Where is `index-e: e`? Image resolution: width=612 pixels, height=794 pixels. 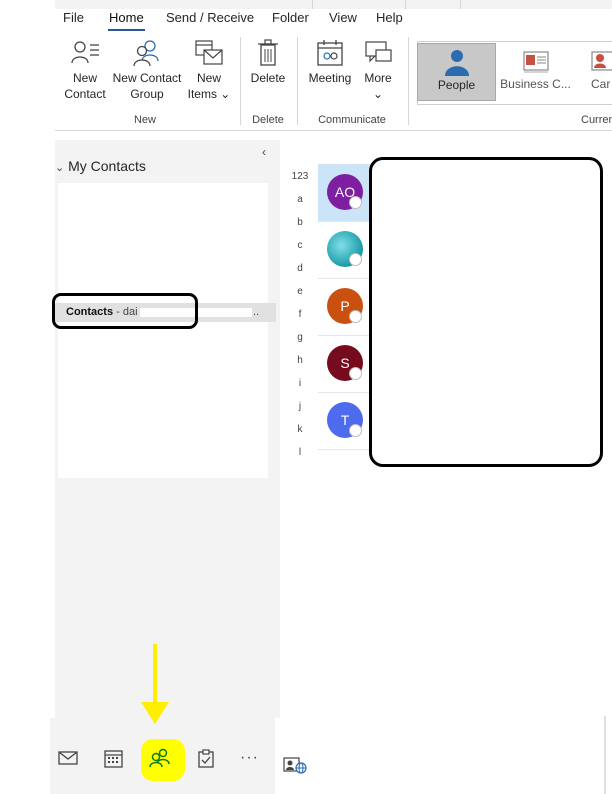
index-e: e is located at coordinates (300, 291).